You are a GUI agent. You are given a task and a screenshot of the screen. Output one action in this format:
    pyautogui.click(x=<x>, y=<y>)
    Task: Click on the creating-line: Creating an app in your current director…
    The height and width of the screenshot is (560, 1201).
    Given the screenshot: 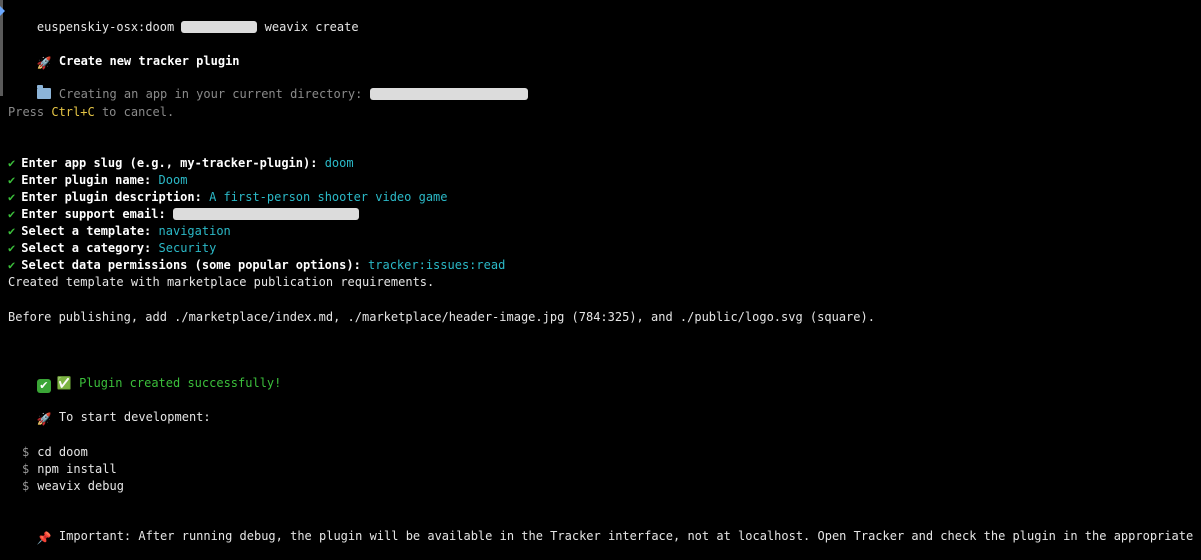 What is the action you would take?
    pyautogui.click(x=268, y=85)
    